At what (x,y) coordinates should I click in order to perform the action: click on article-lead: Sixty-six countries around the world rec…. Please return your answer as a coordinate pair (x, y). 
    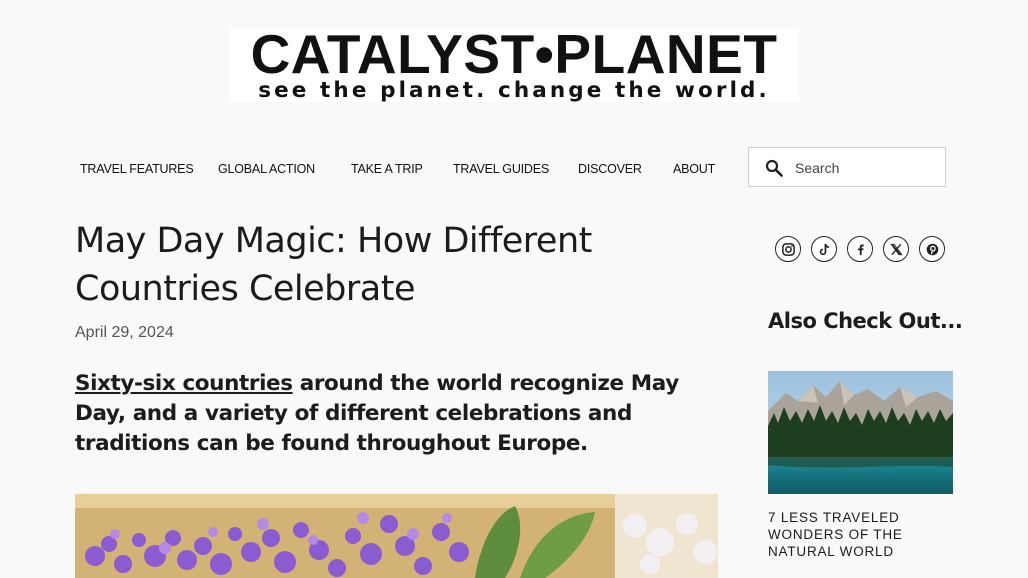
    Looking at the image, I should click on (400, 414).